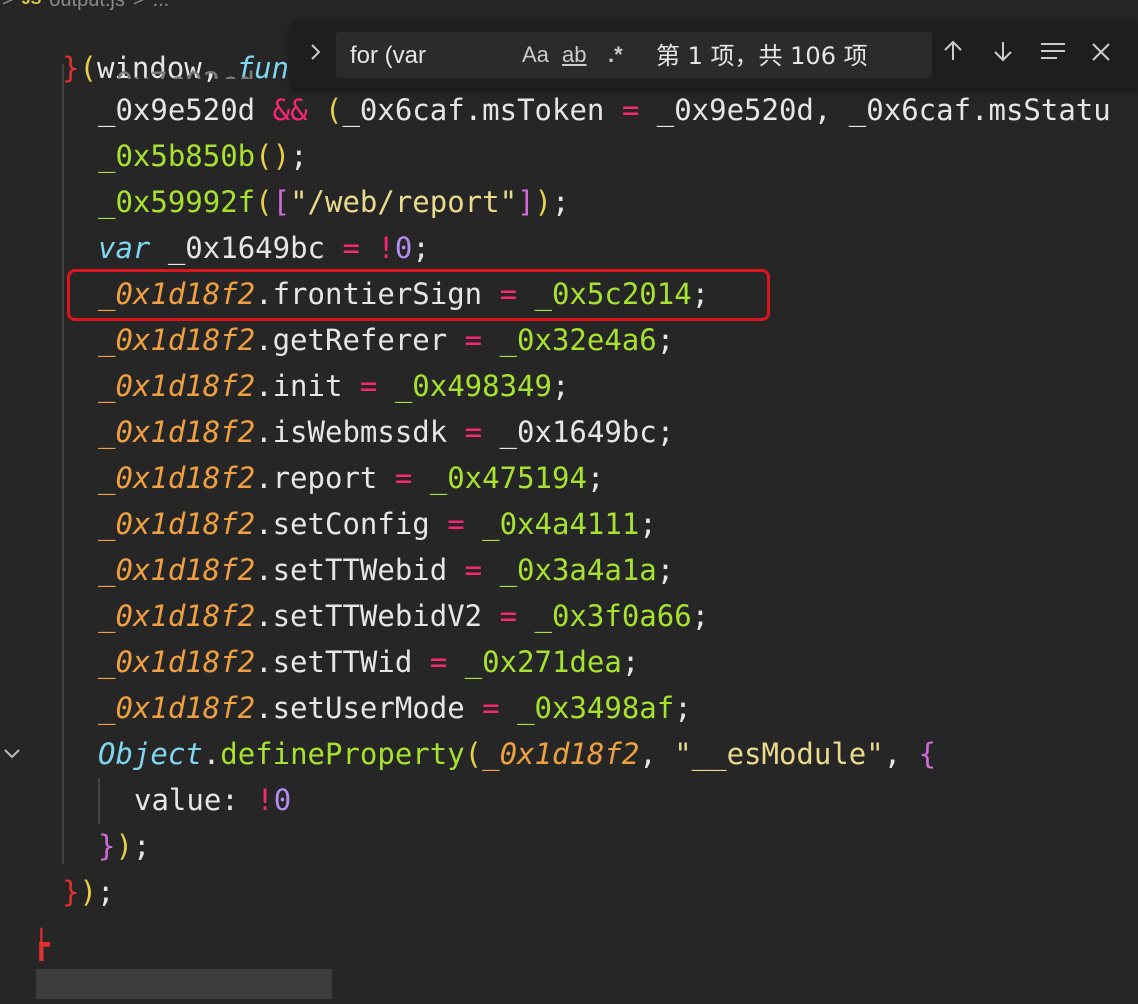 This screenshot has width=1138, height=1004. What do you see at coordinates (369, 708) in the screenshot?
I see `code-token: .setUserMode` at bounding box center [369, 708].